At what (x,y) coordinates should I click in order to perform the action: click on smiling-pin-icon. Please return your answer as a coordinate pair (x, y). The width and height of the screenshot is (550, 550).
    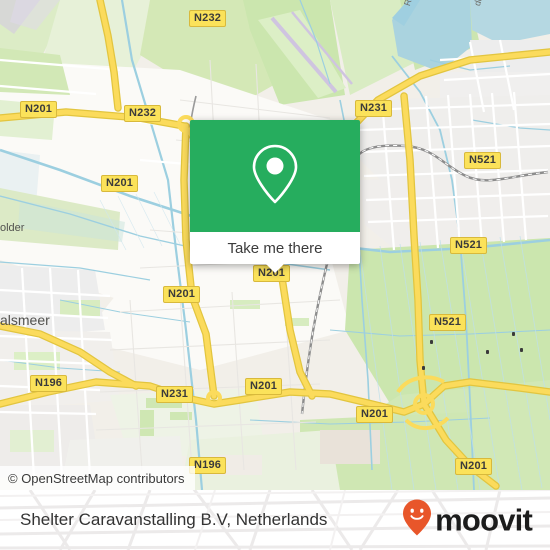
    Looking at the image, I should click on (417, 520).